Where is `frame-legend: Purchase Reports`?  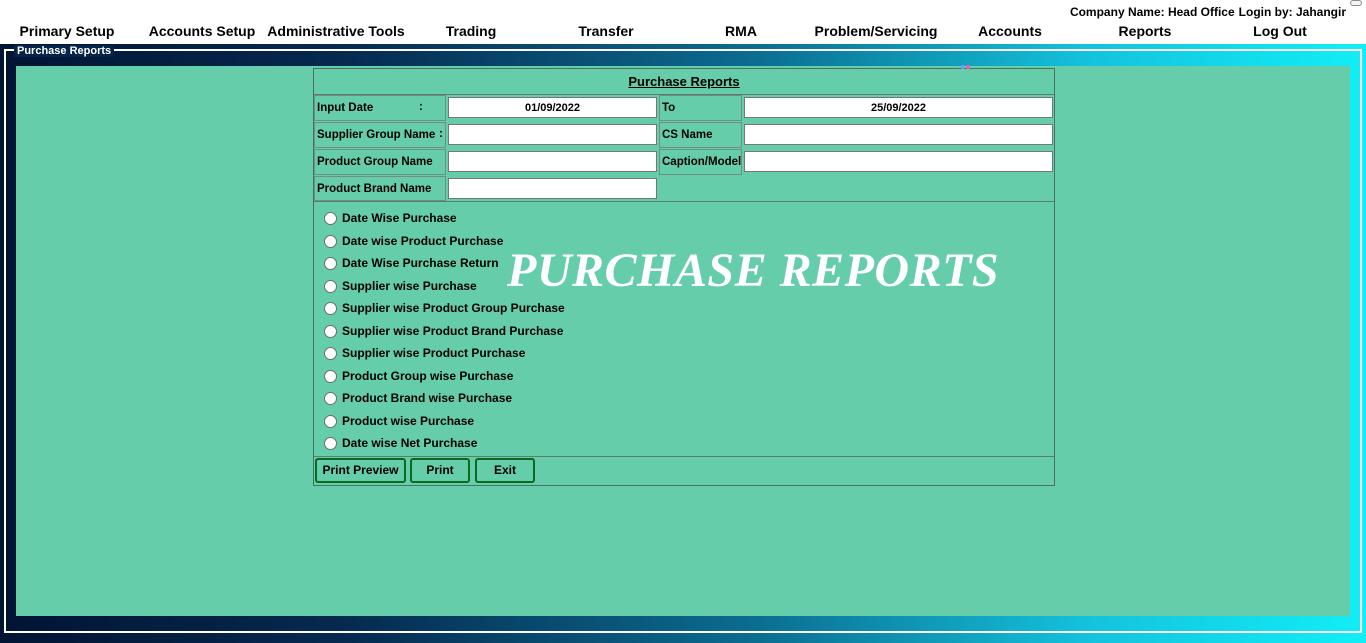
frame-legend: Purchase Reports is located at coordinates (64, 51).